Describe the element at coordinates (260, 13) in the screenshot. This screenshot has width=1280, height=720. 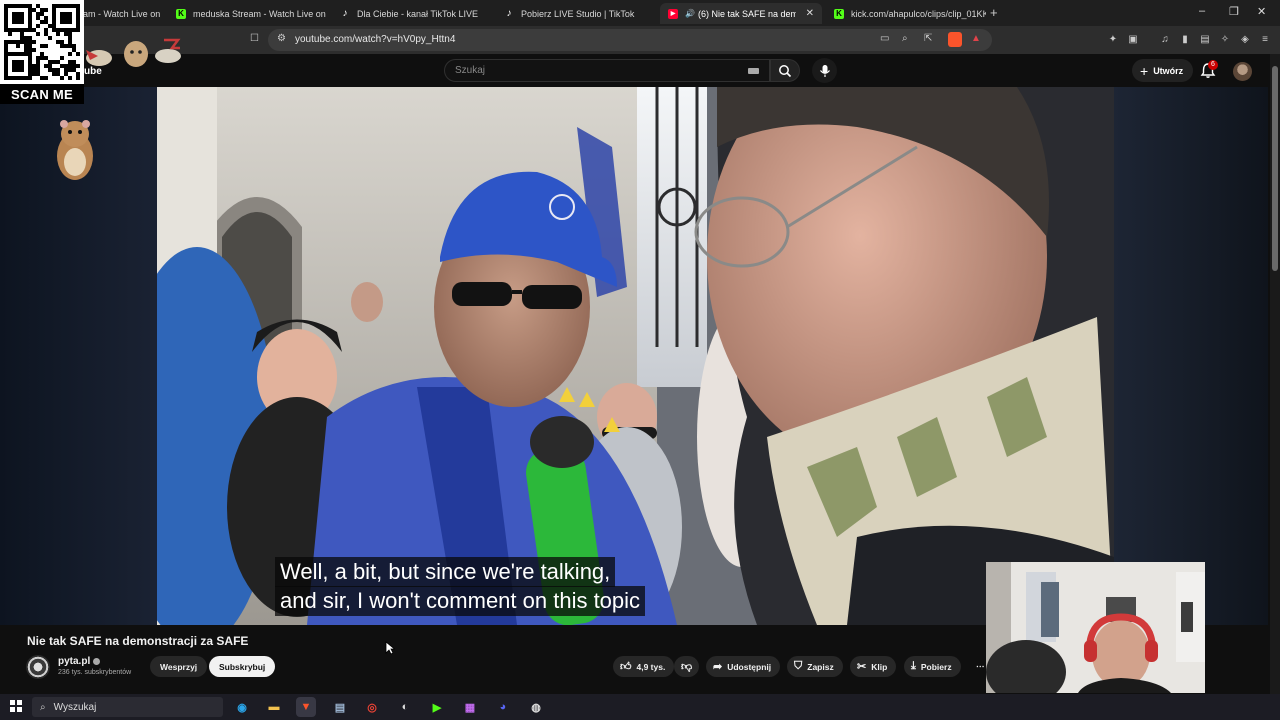
I see `tab-title: meduska Stream - Watch Live on Kic` at that location.